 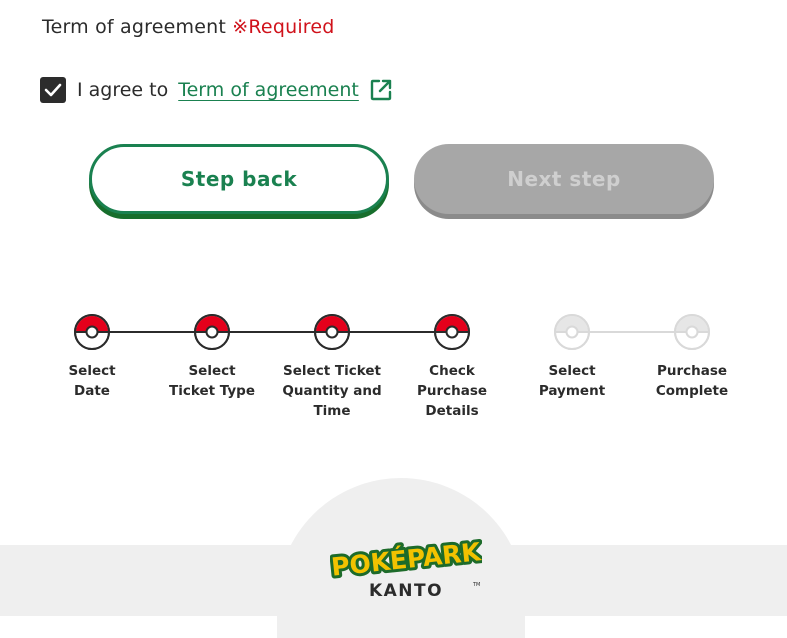 What do you see at coordinates (212, 391) in the screenshot?
I see `step-label-line: Ticket Type` at bounding box center [212, 391].